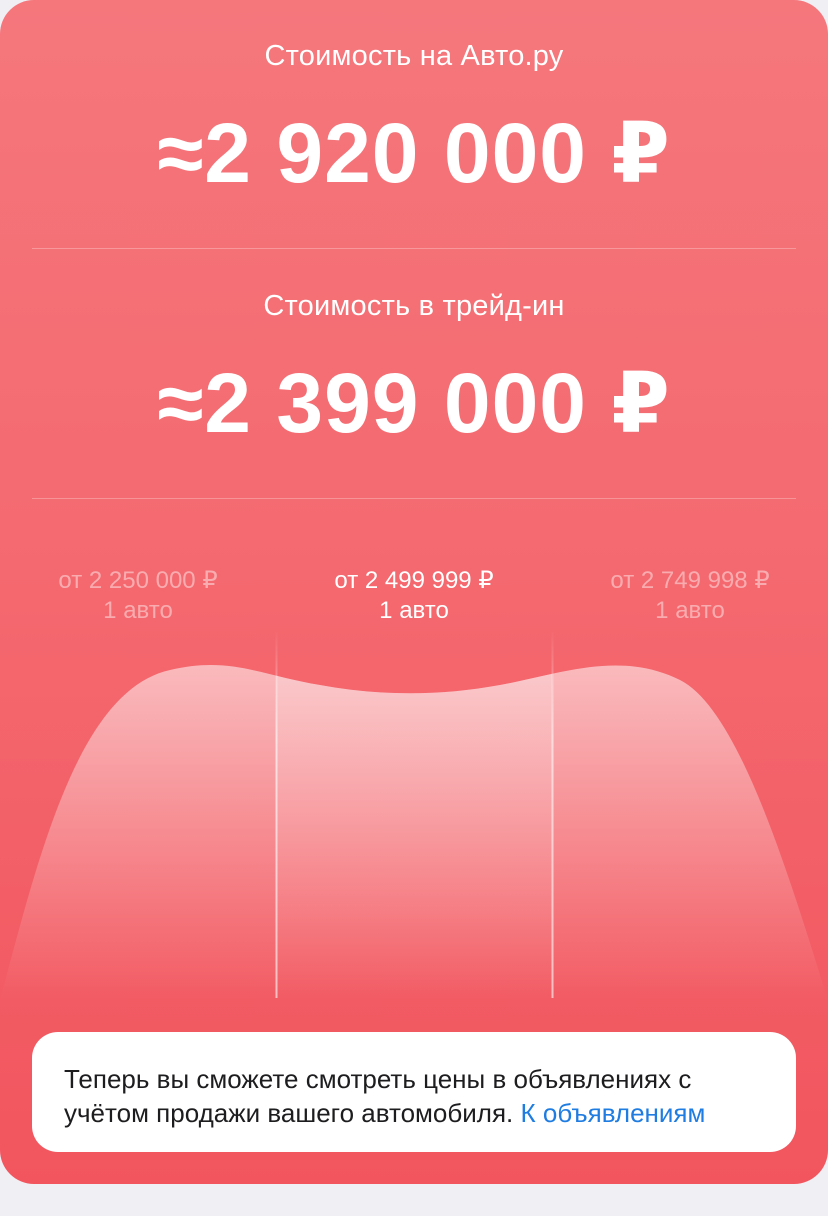 The image size is (828, 1216). What do you see at coordinates (613, 1113) in the screenshot?
I see `to-listings-link: К объявлениям` at bounding box center [613, 1113].